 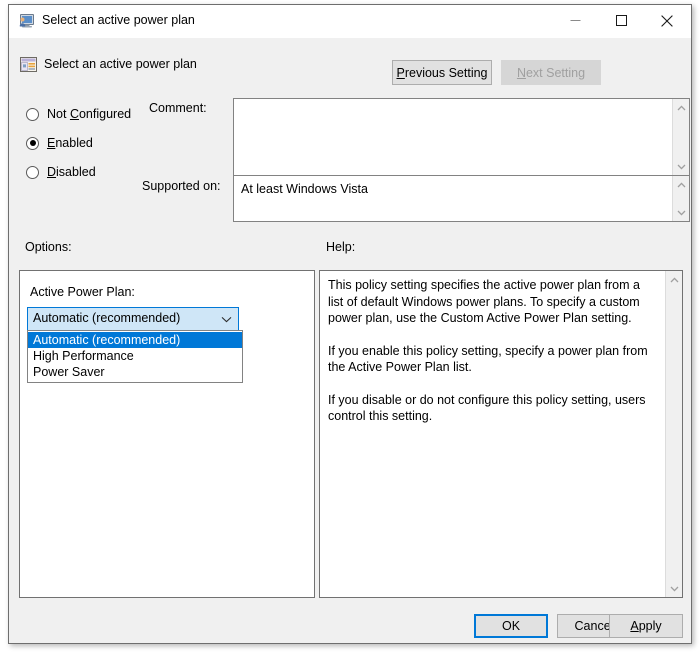 I want to click on previous-setting-button: Previous Setting, so click(x=442, y=72).